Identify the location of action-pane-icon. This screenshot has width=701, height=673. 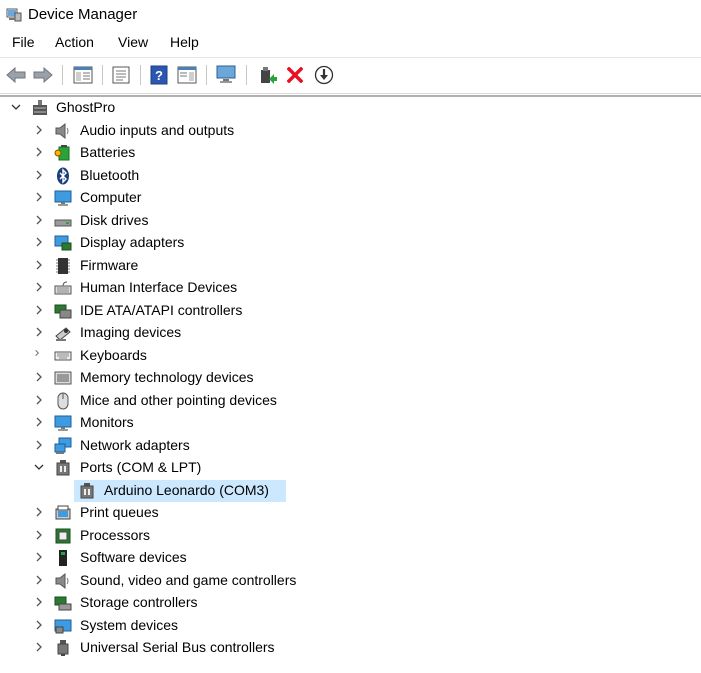
(187, 75).